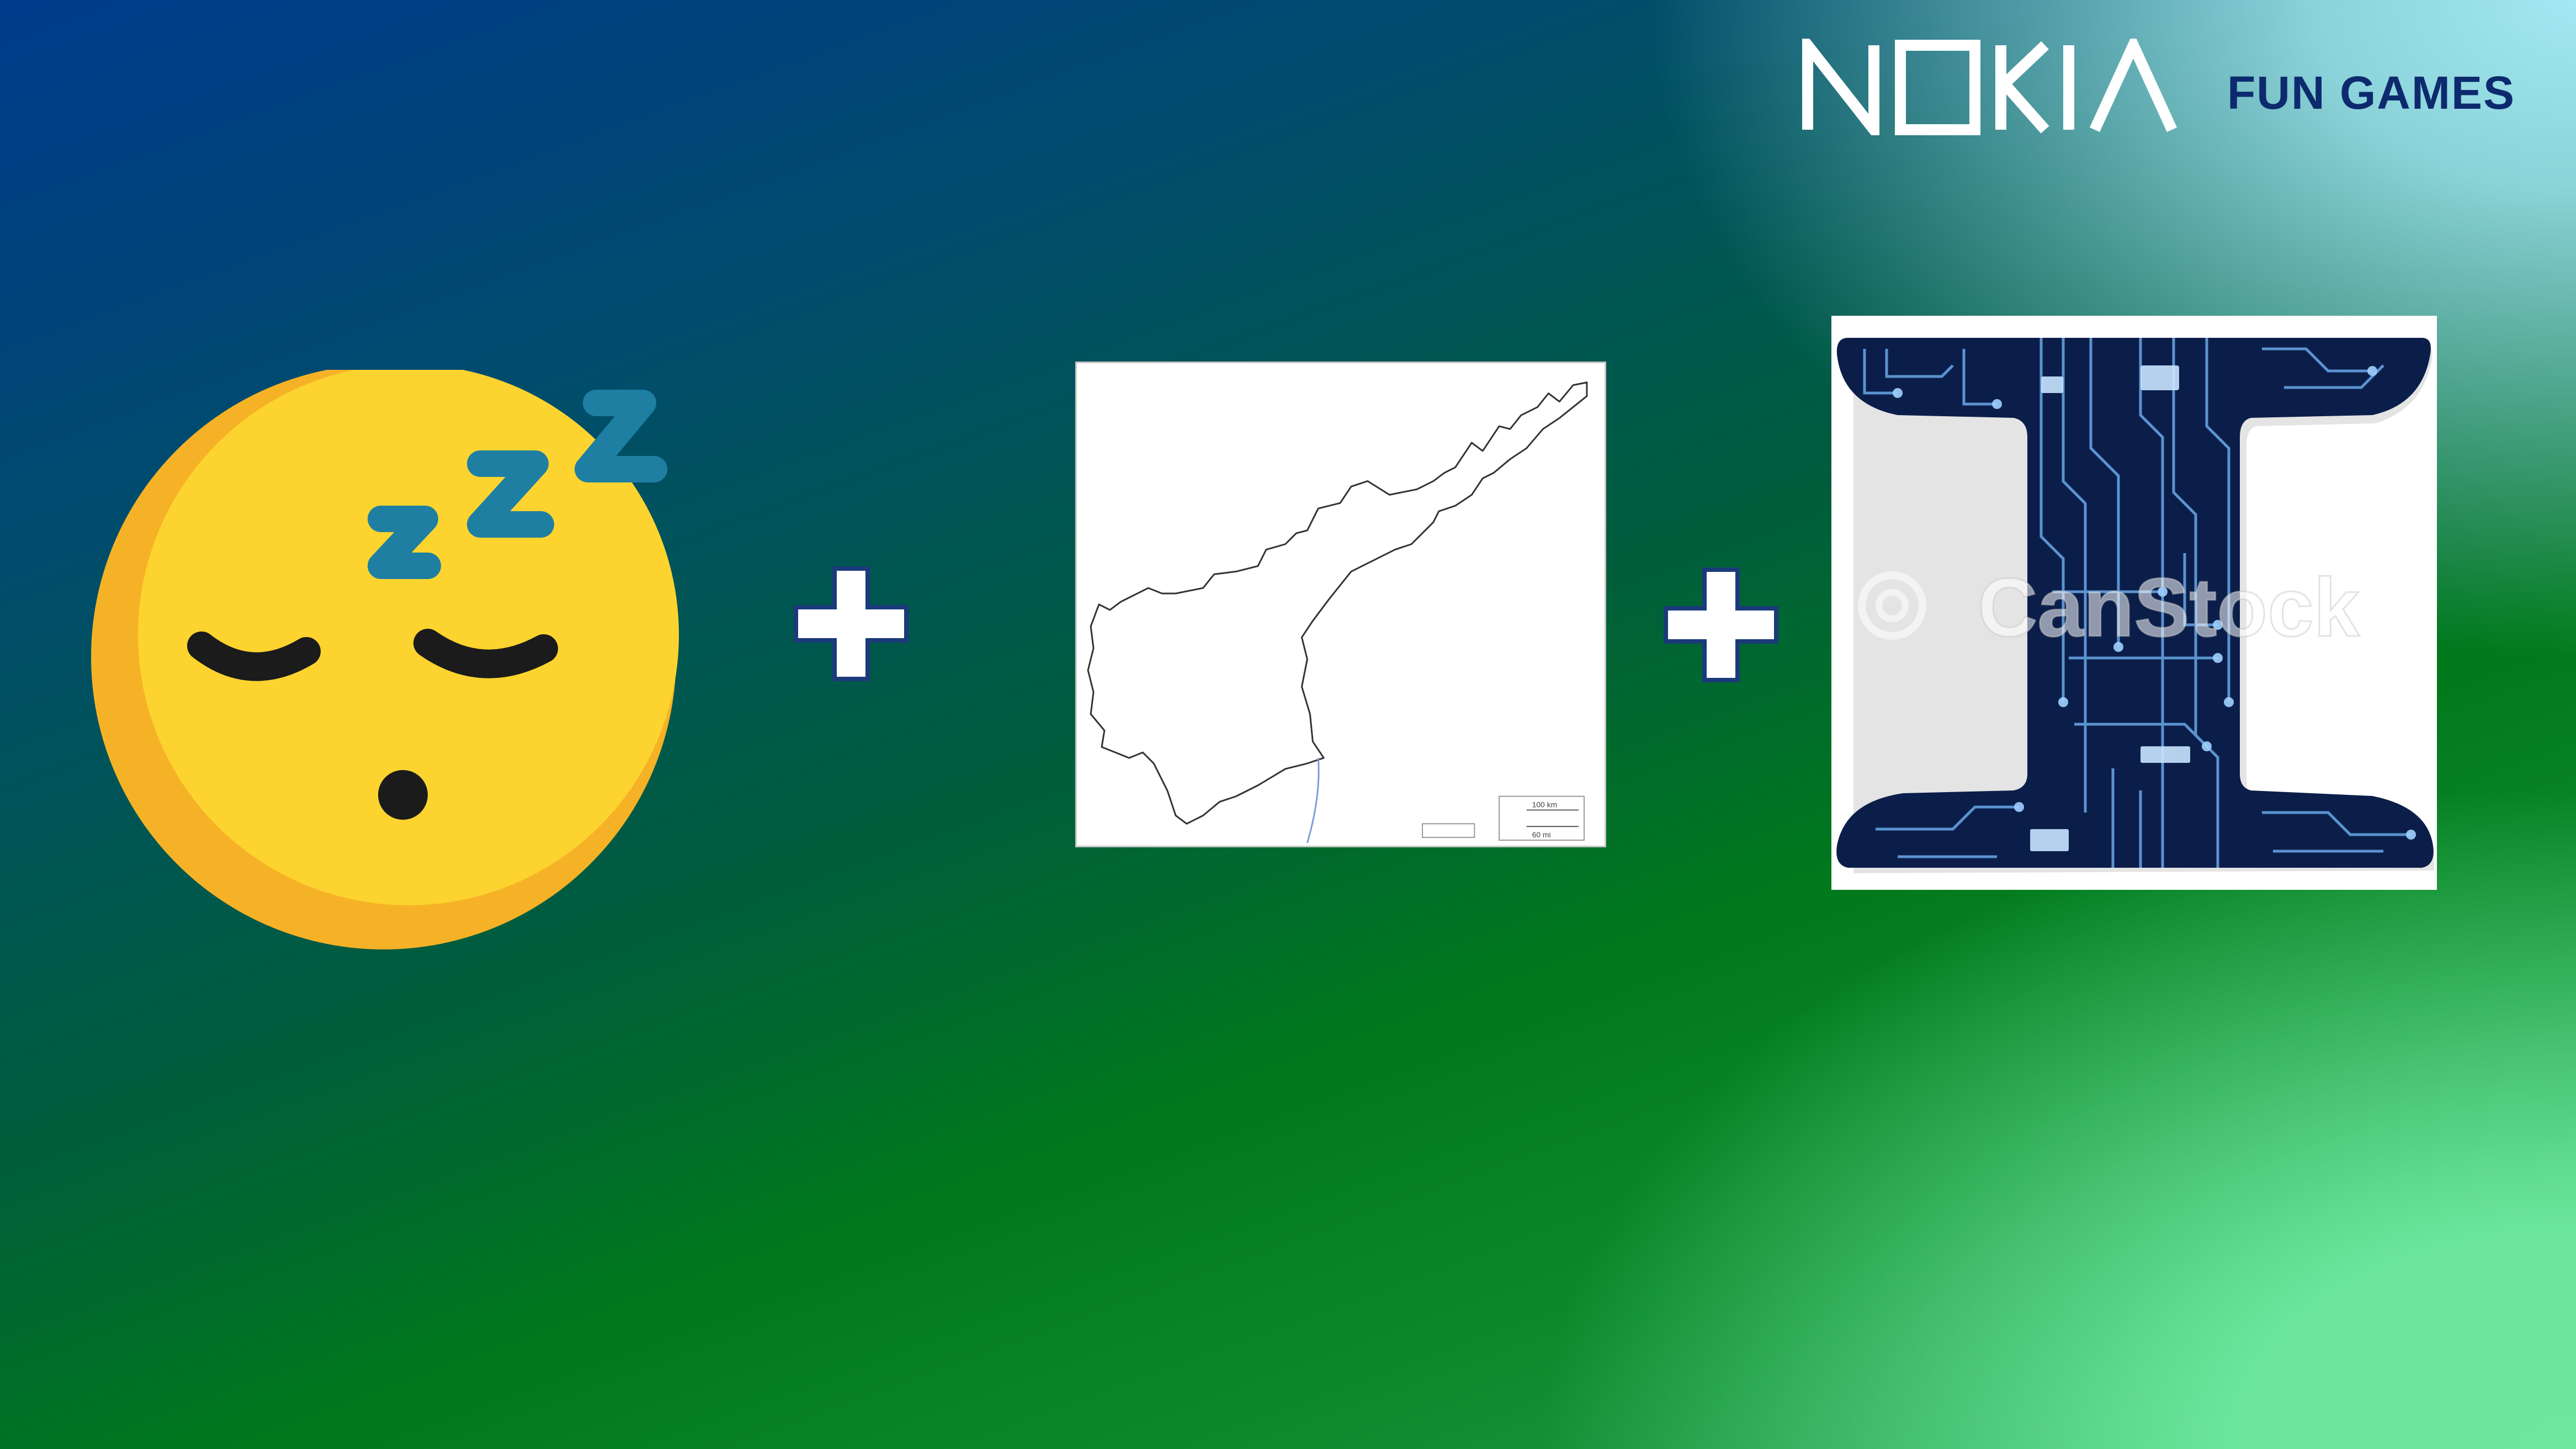  I want to click on nokia-logo, so click(2017, 87).